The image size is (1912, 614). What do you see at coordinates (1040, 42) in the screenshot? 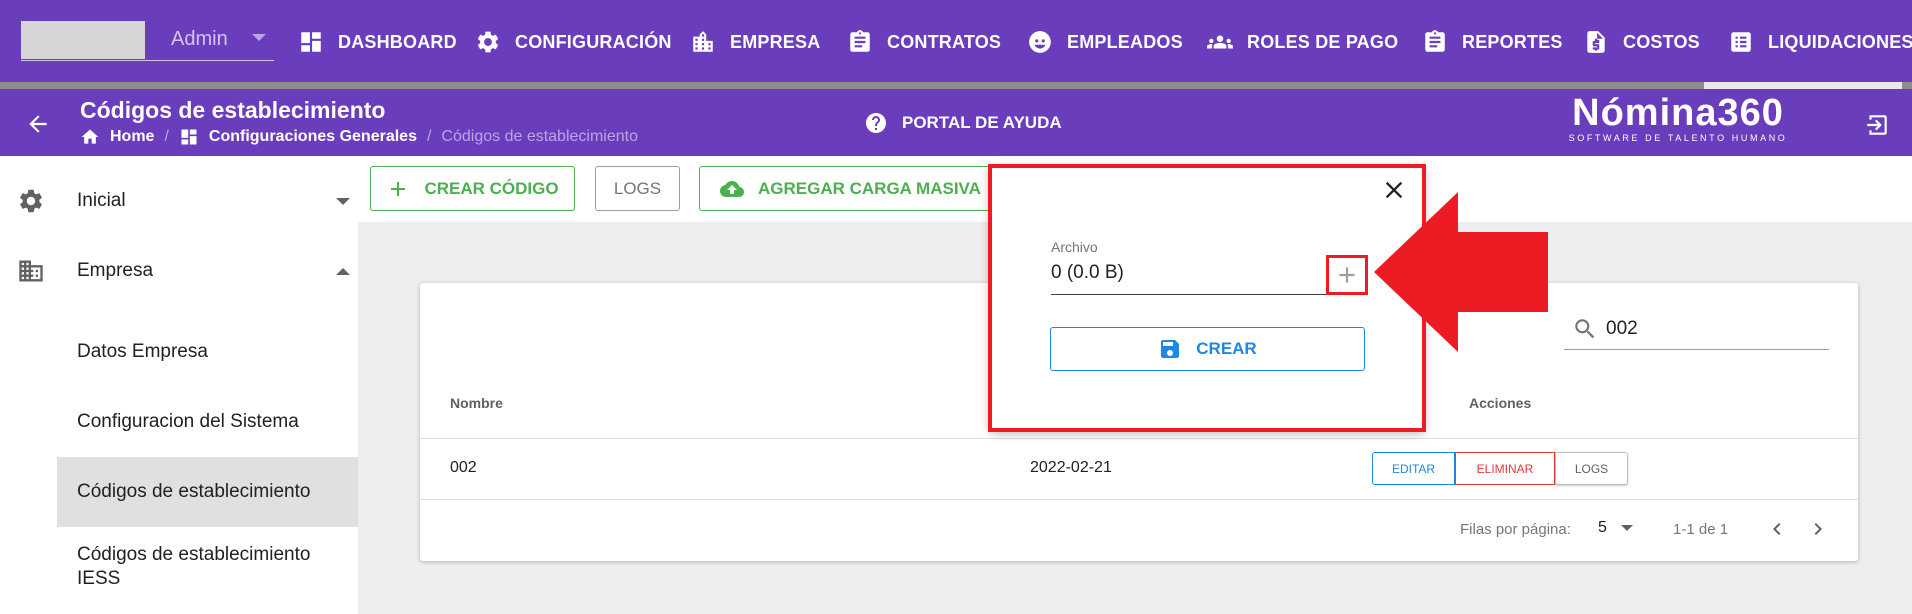
I see `face-icon` at bounding box center [1040, 42].